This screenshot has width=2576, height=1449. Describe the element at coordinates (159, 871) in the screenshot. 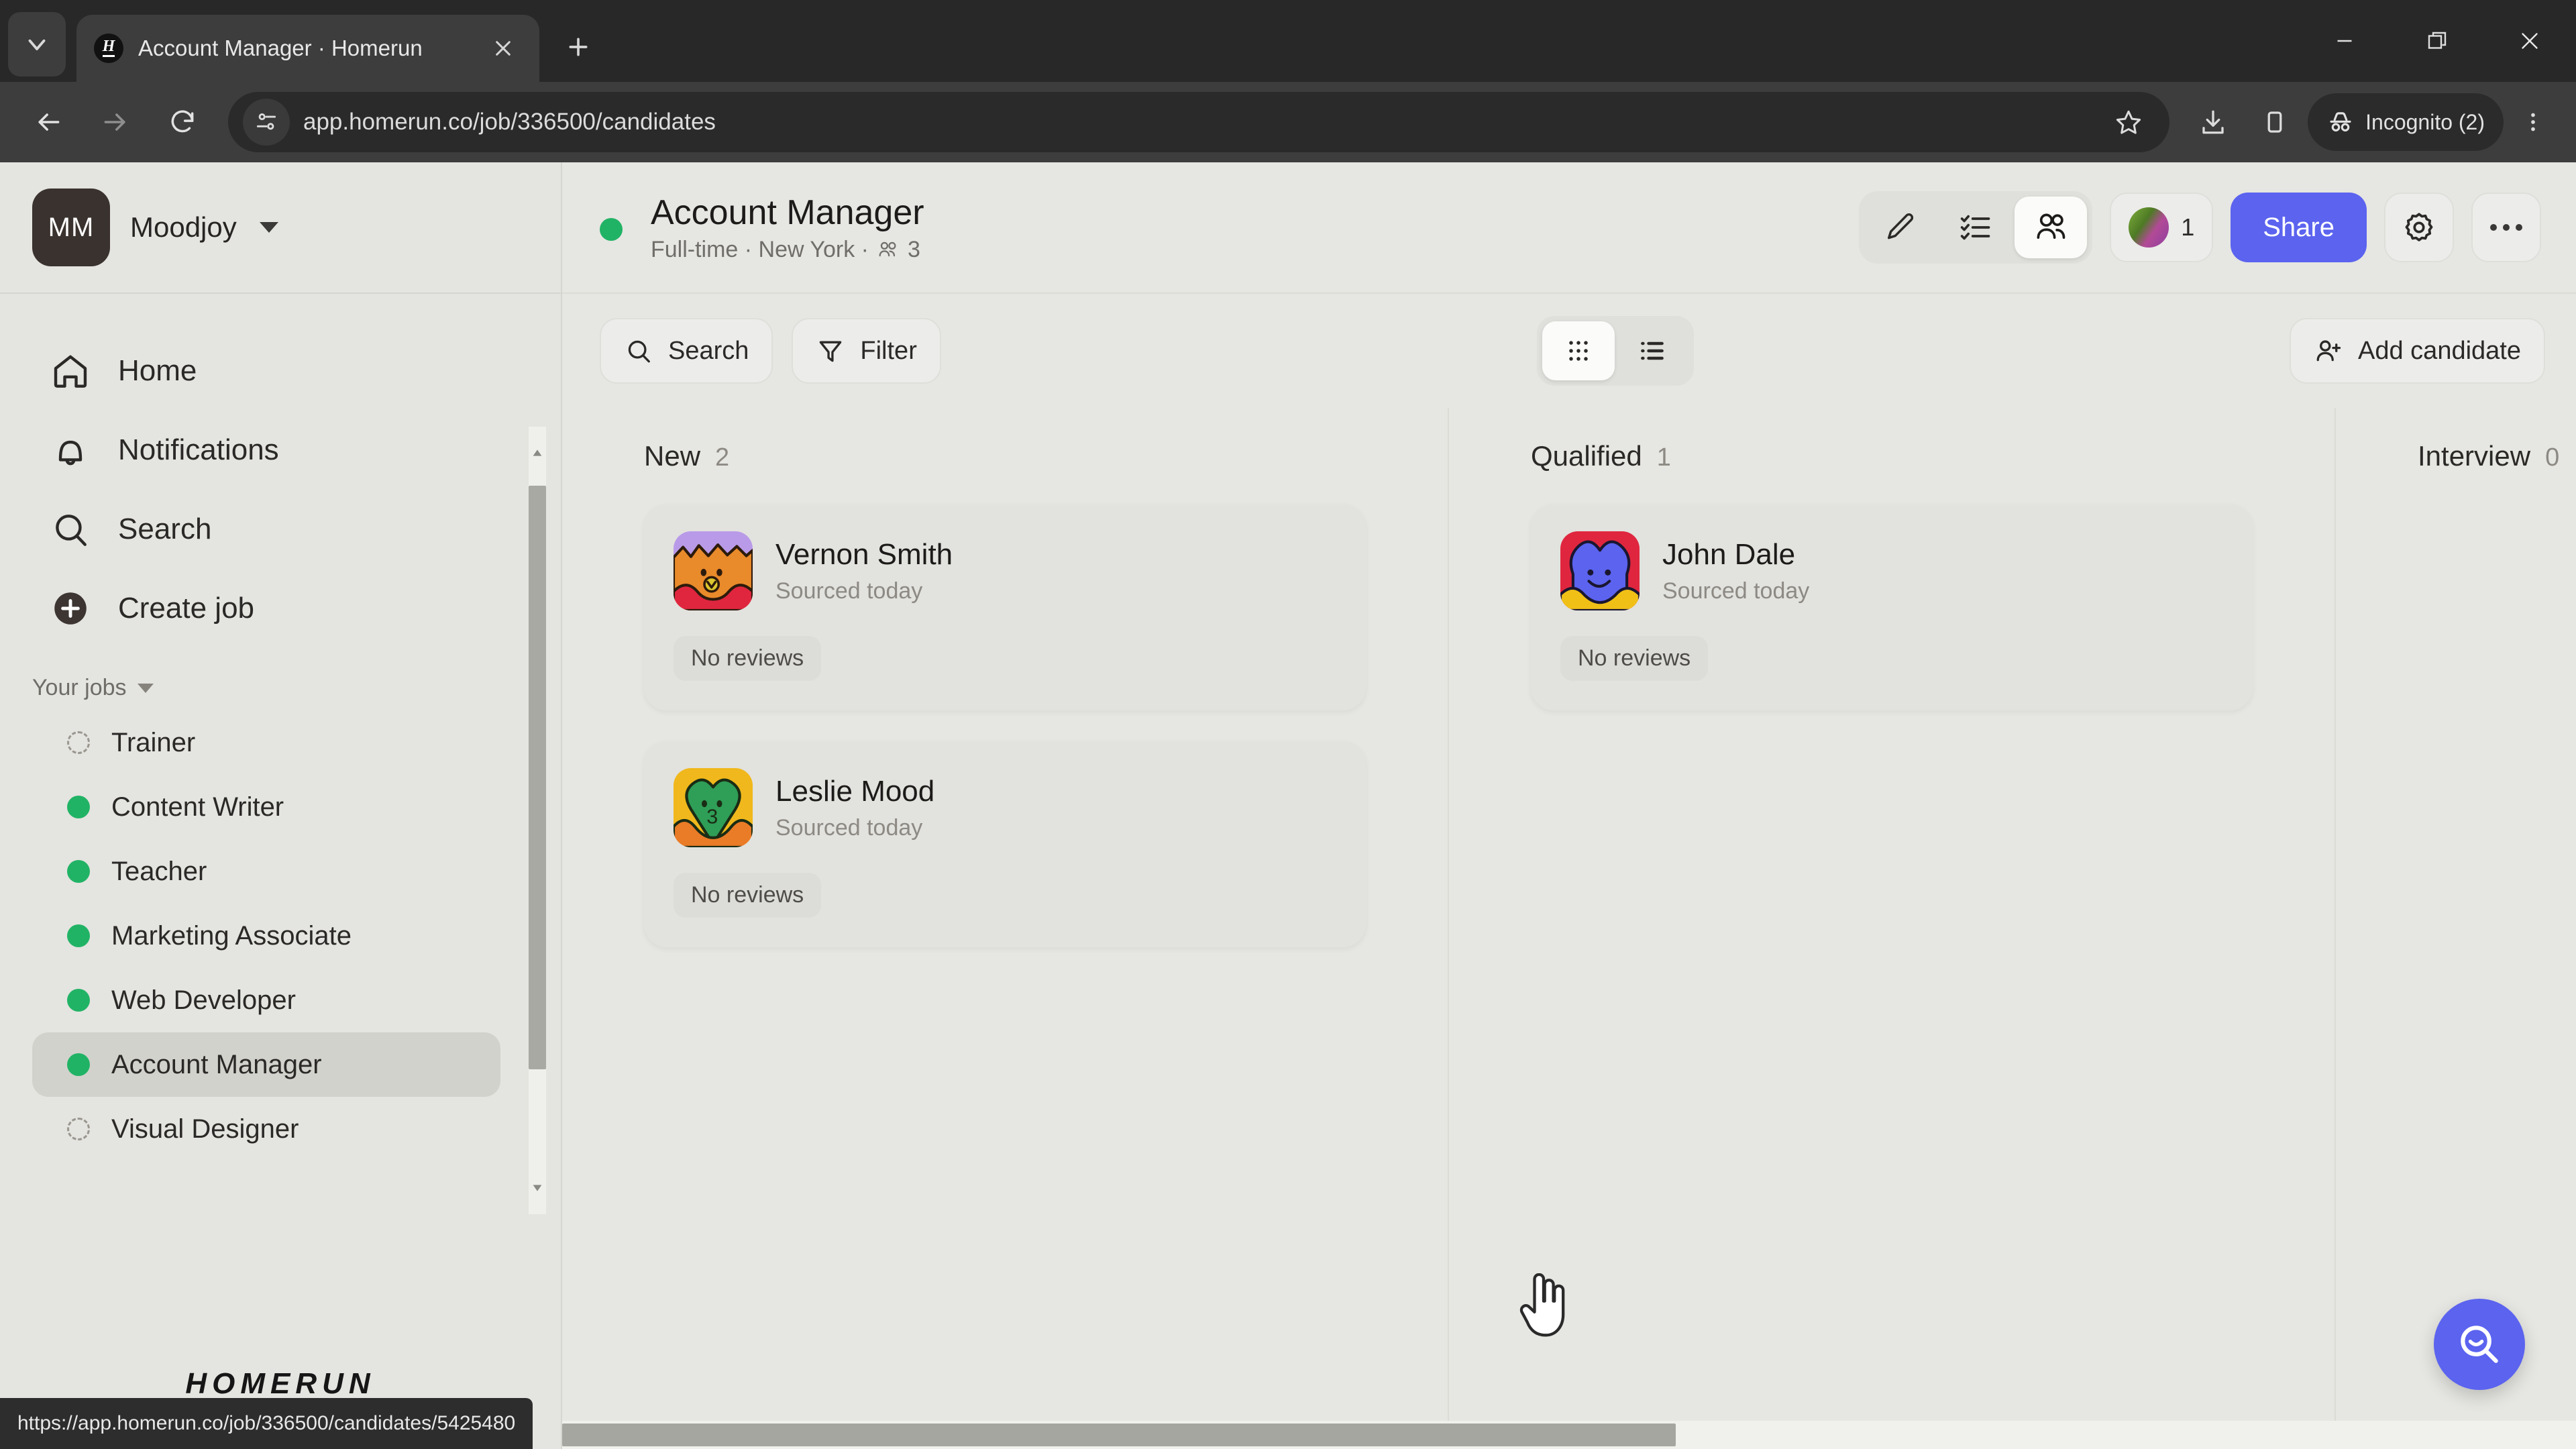

I see `sidebar-job-label: Teacher` at that location.